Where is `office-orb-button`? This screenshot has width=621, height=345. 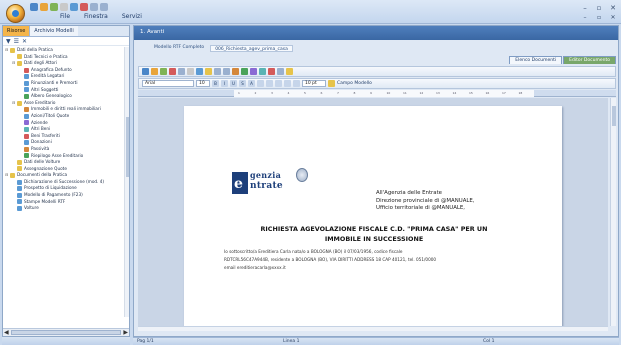 office-orb-button is located at coordinates (15, 13).